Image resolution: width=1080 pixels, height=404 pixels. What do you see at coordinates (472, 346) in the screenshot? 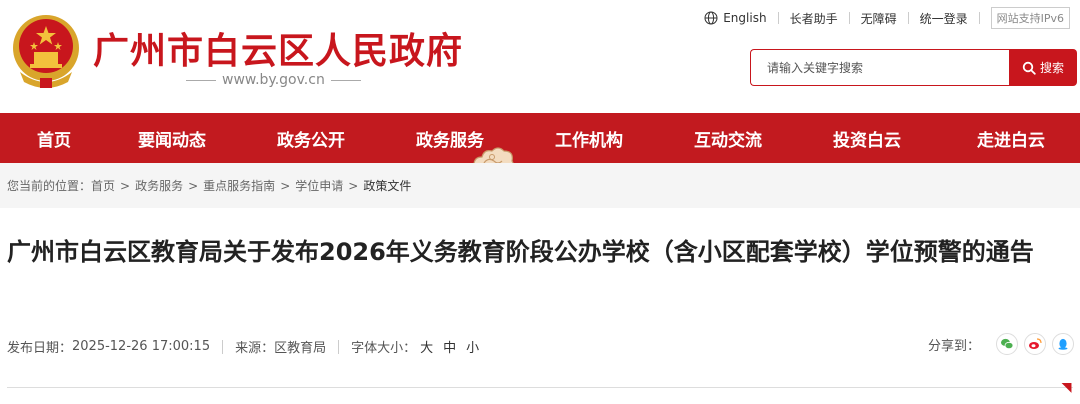
I see `font-size-small-button: 小` at bounding box center [472, 346].